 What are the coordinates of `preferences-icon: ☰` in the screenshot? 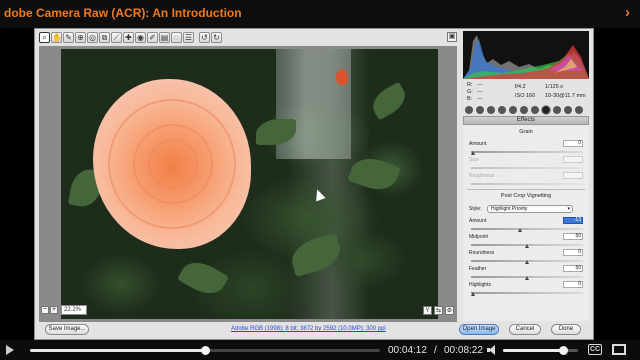 It's located at (188, 37).